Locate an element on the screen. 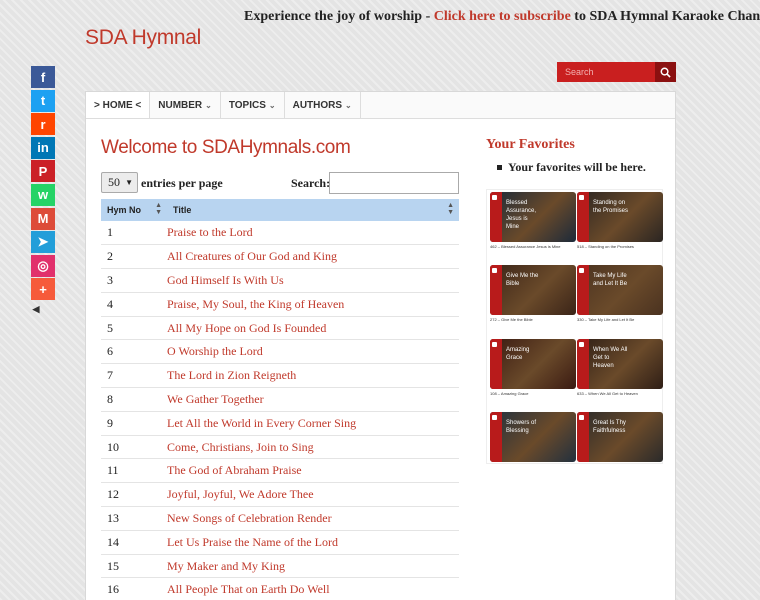 Image resolution: width=760 pixels, height=600 pixels. thumbnail-caption: 272 – Give Me the Bible is located at coordinates (511, 319).